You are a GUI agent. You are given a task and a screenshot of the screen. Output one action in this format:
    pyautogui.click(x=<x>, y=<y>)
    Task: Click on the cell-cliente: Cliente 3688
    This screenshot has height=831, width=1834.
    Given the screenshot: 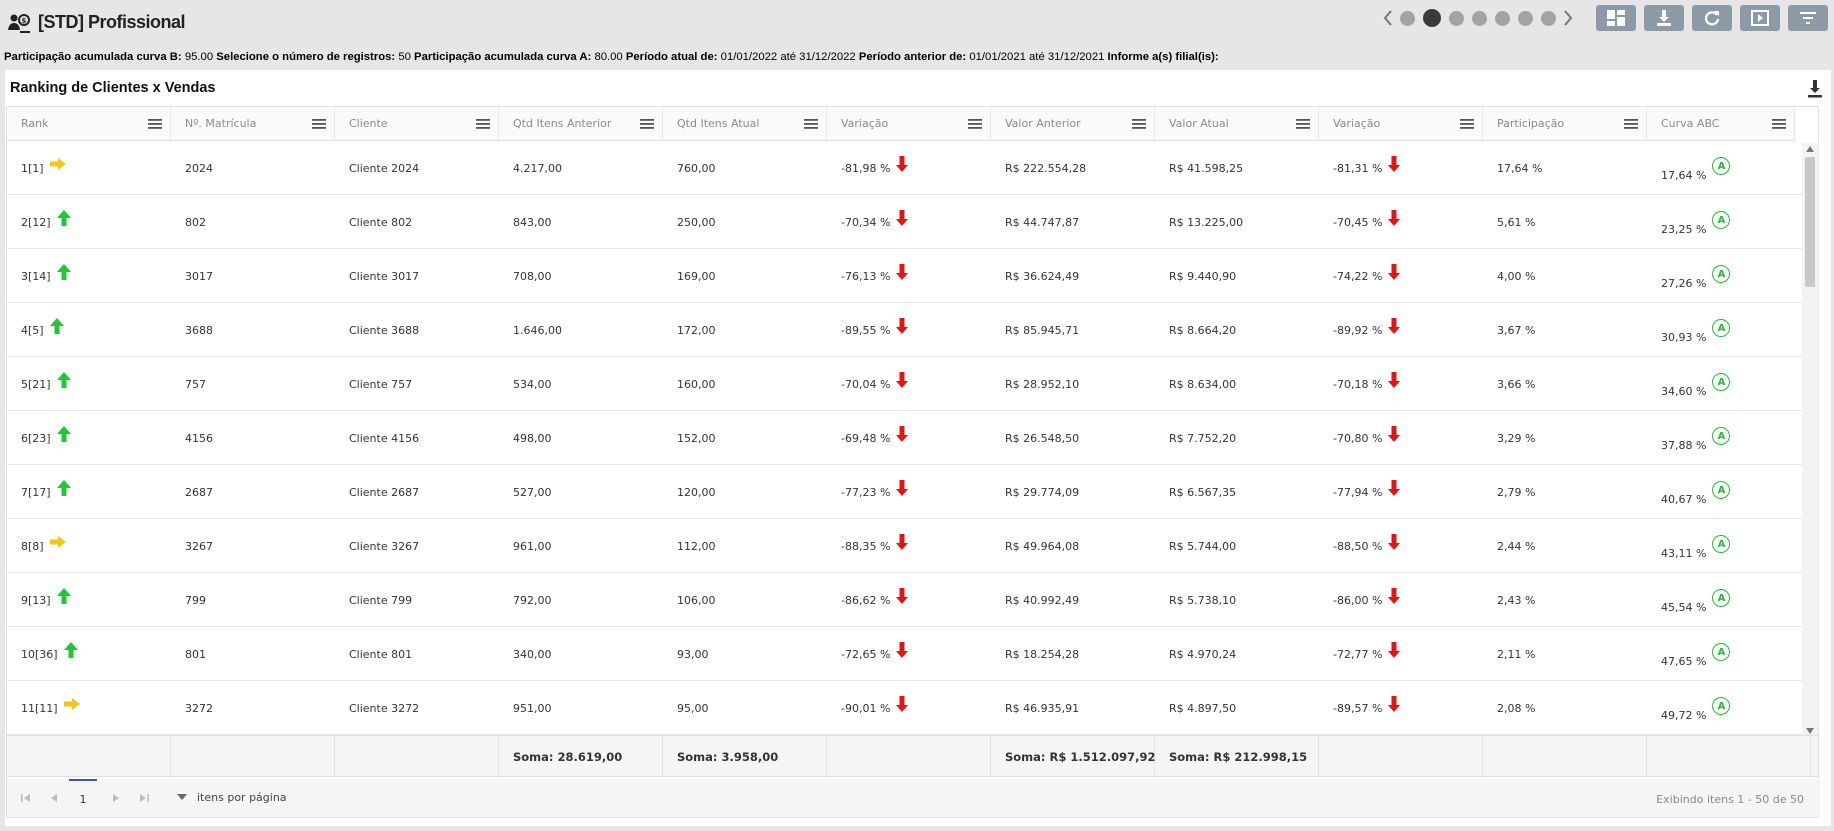 What is the action you would take?
    pyautogui.click(x=417, y=330)
    